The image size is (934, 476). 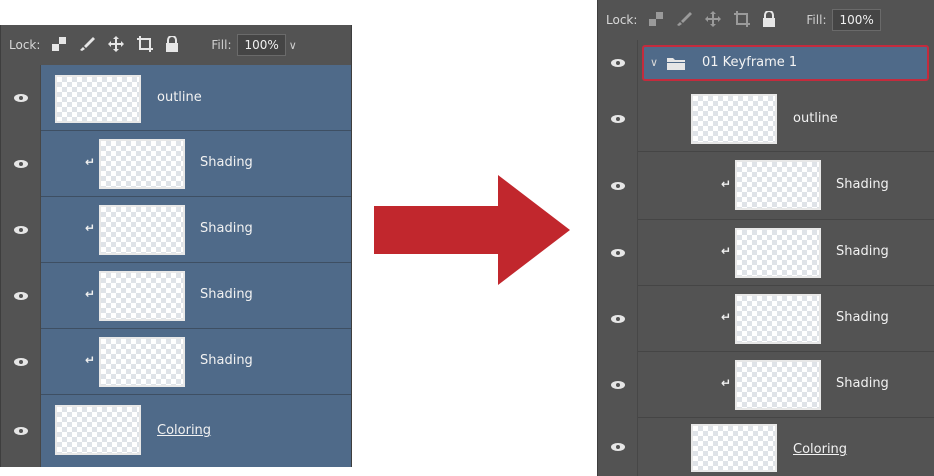 What do you see at coordinates (750, 62) in the screenshot?
I see `group-name: 01 Keyframe 1` at bounding box center [750, 62].